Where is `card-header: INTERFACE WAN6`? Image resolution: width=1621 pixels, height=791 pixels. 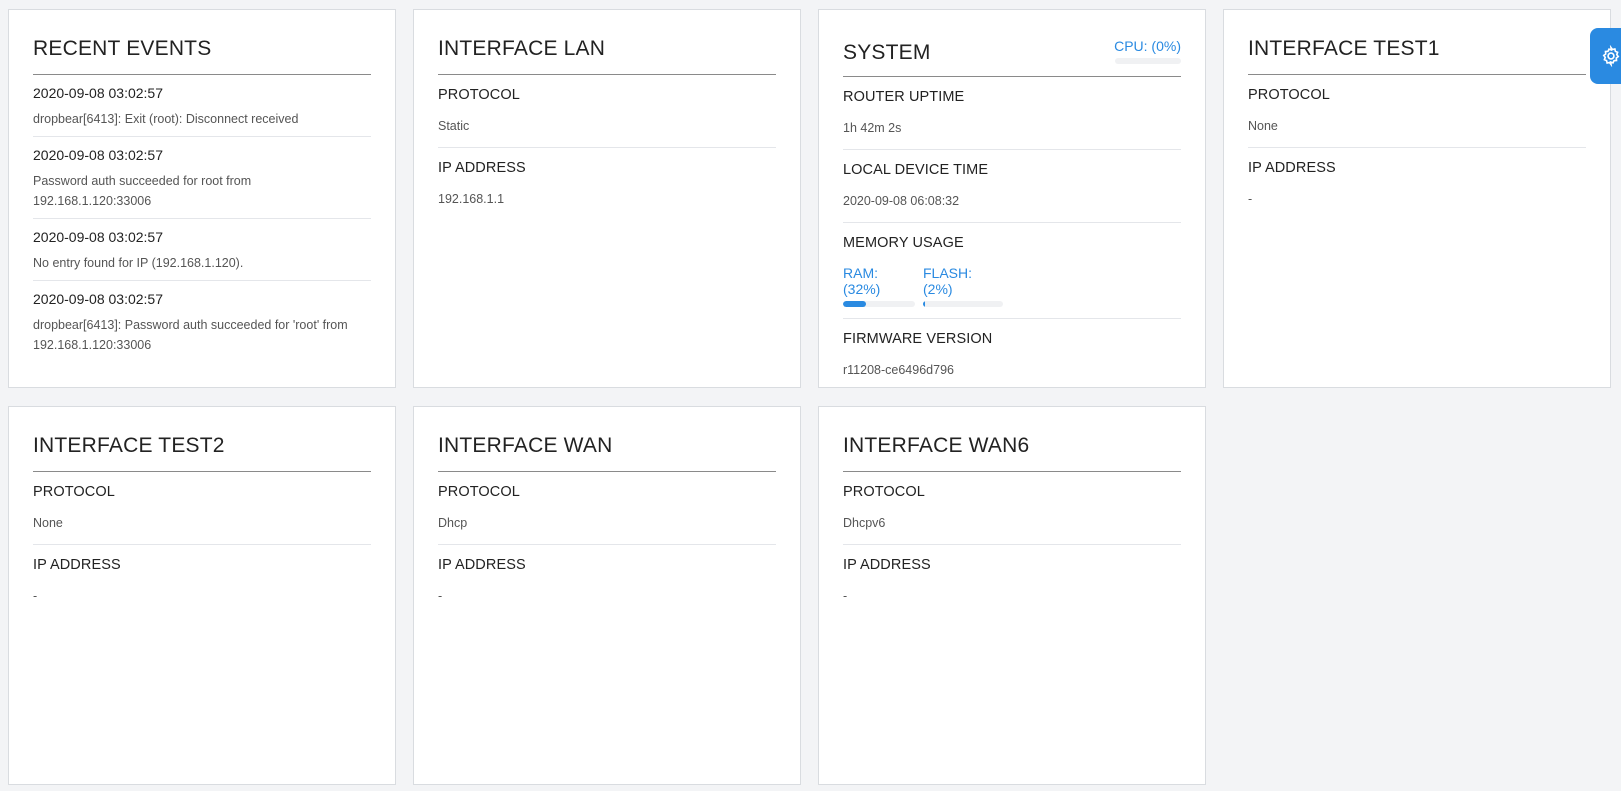
card-header: INTERFACE WAN6 is located at coordinates (1012, 453).